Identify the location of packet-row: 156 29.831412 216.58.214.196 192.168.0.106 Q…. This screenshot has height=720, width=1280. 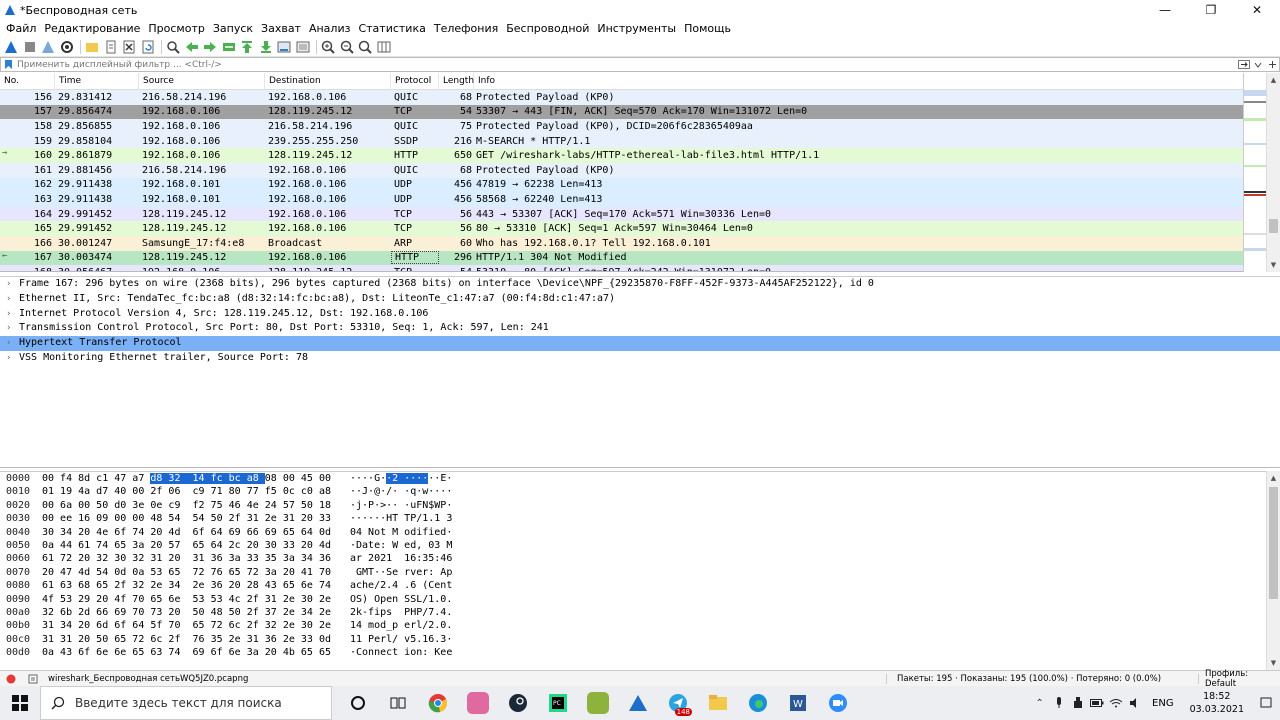
(640, 97).